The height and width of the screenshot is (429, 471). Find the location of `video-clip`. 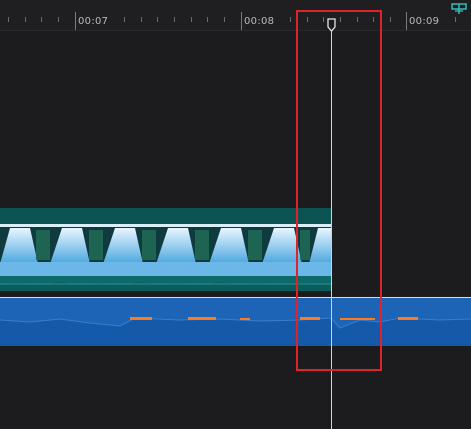

video-clip is located at coordinates (166, 249).